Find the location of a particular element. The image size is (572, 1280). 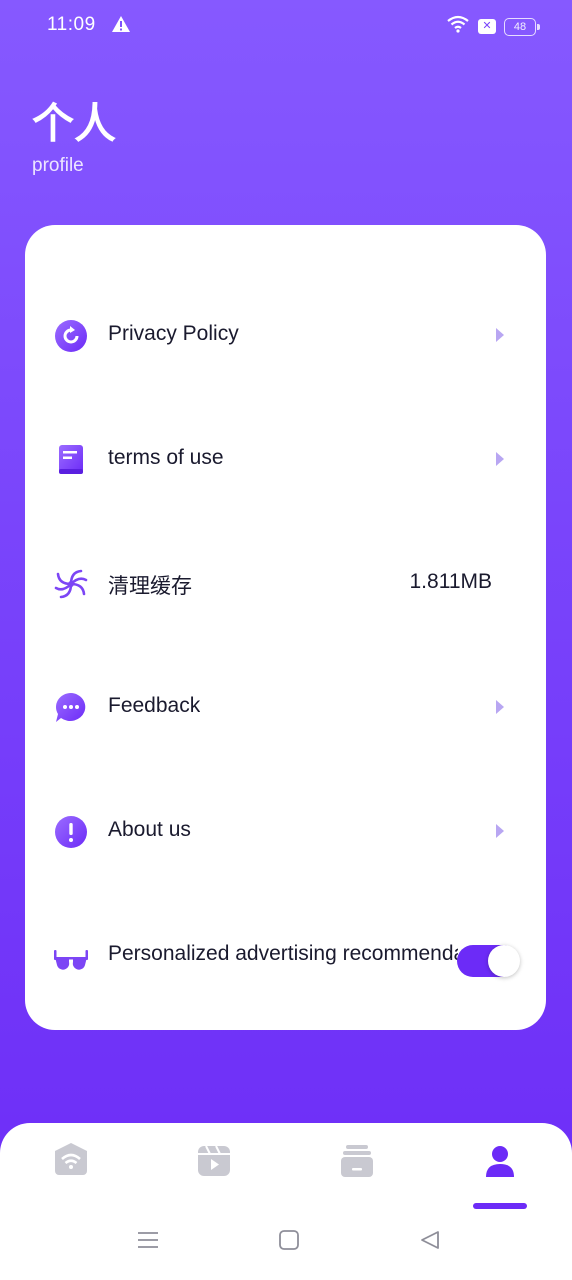

status-time: 11:09 is located at coordinates (71, 24).